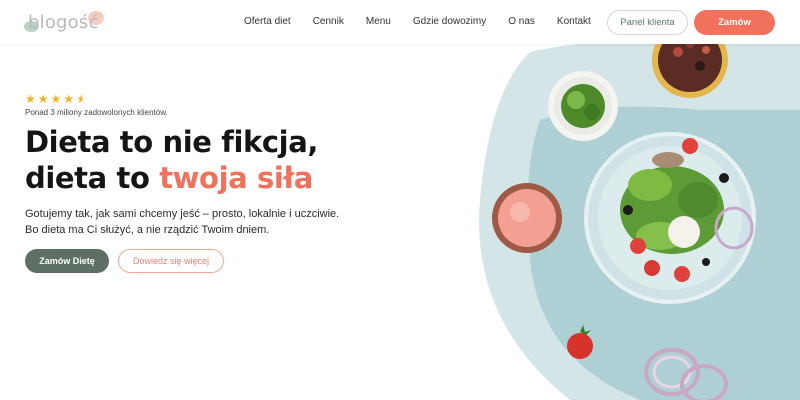  Describe the element at coordinates (328, 21) in the screenshot. I see `nav-item-cennik: Cennik` at that location.